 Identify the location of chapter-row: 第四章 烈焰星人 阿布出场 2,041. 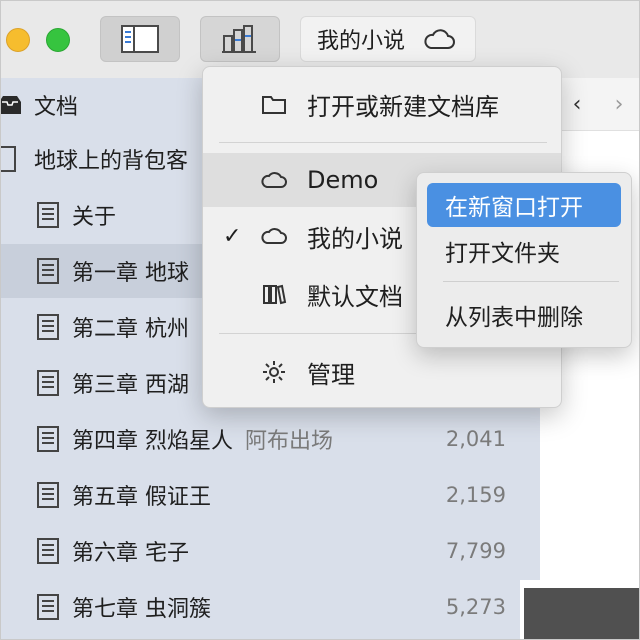
(270, 439).